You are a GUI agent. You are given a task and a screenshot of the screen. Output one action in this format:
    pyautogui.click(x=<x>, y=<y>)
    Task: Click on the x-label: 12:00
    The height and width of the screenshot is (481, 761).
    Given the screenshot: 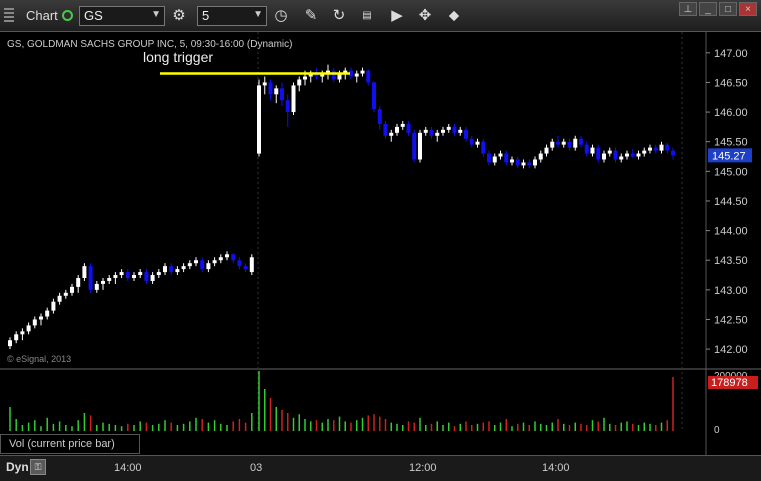 What is the action you would take?
    pyautogui.click(x=423, y=468)
    